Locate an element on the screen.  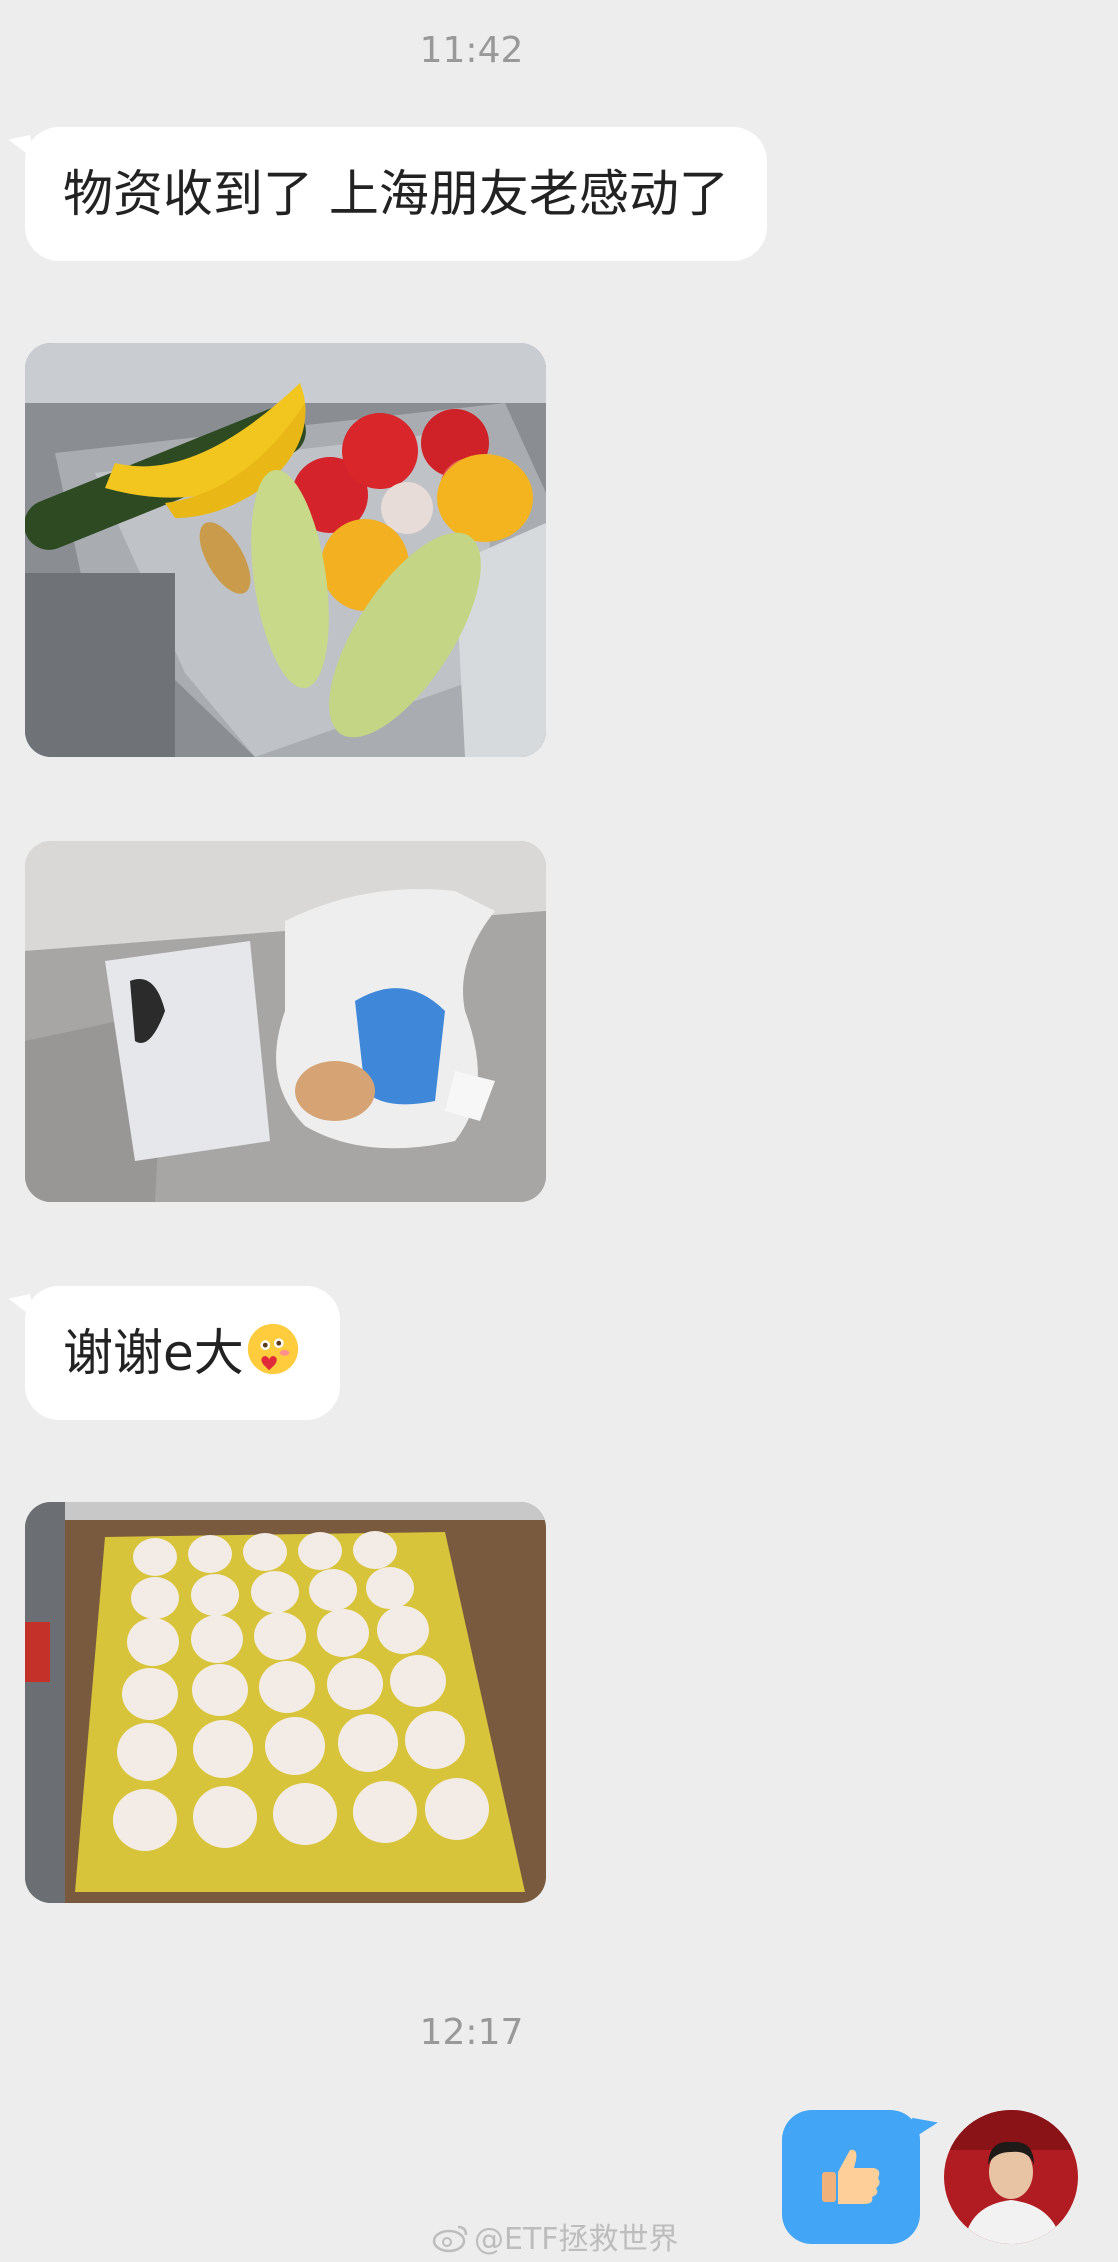
incoming-text-message-thanks: 谢谢e大 is located at coordinates (182, 1353).